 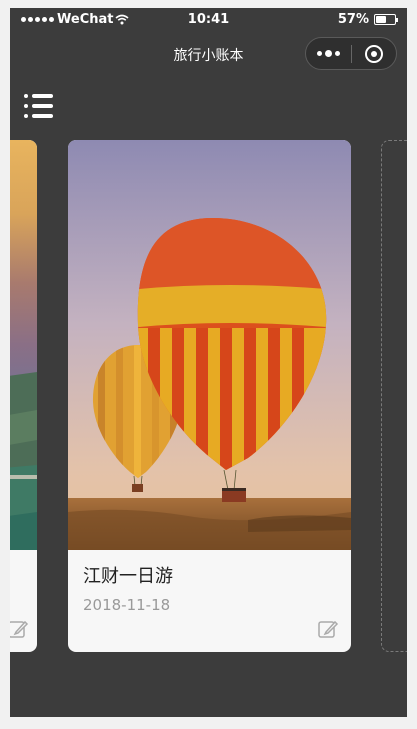 I want to click on more-button, so click(x=328, y=53).